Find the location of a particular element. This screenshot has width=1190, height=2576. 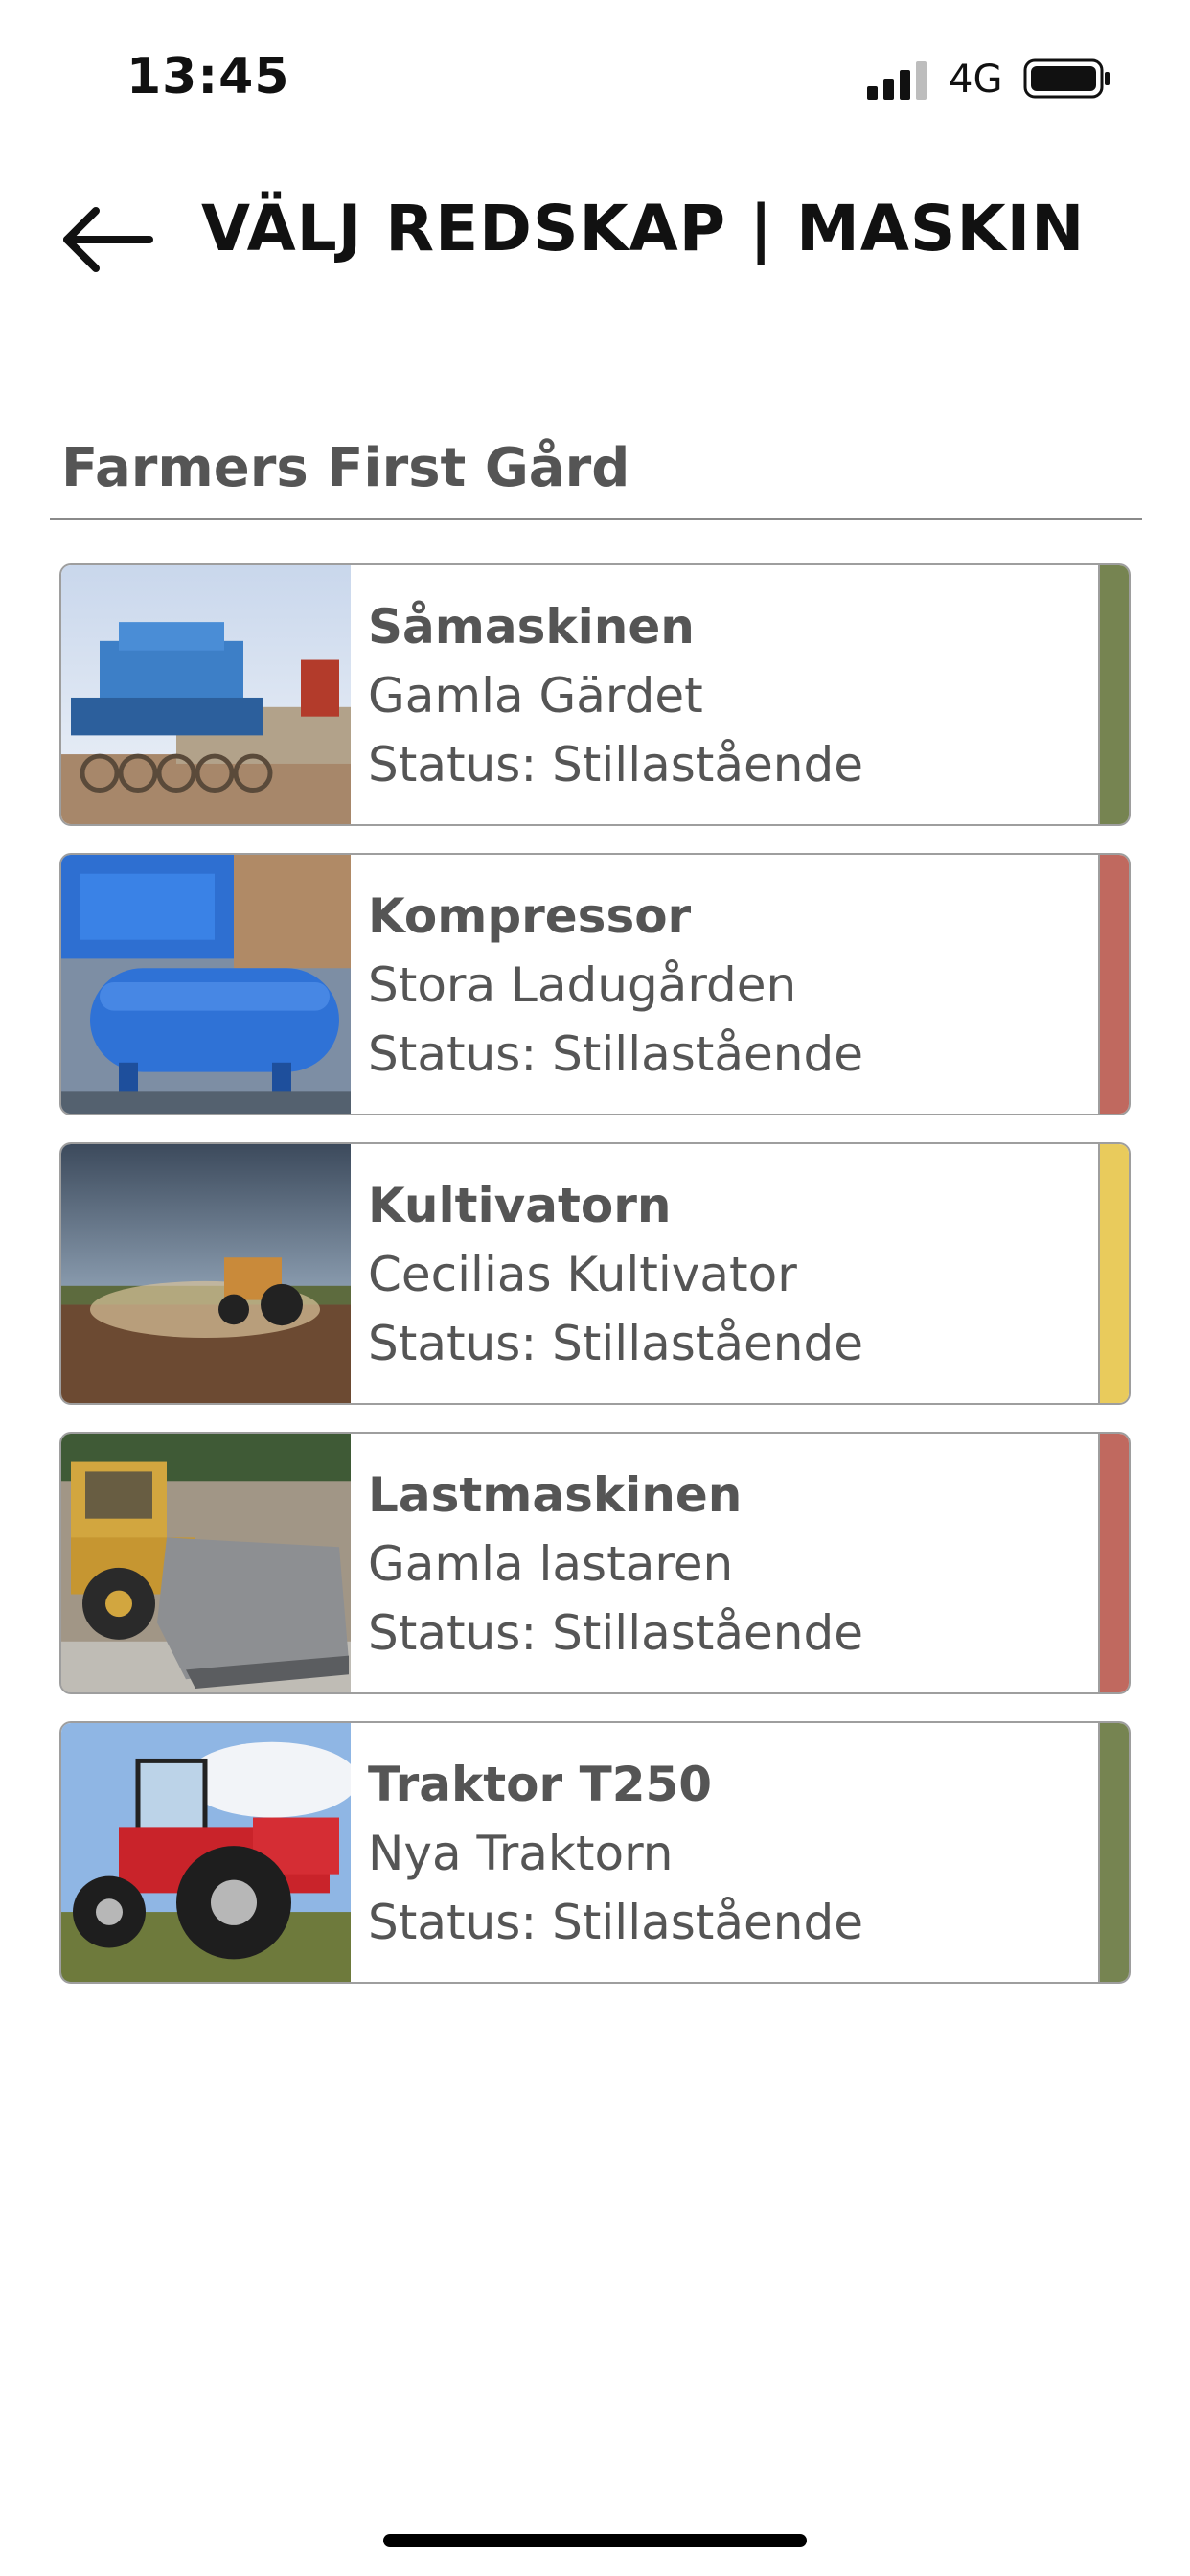

machine-location: Stora Ladugården is located at coordinates (583, 985).